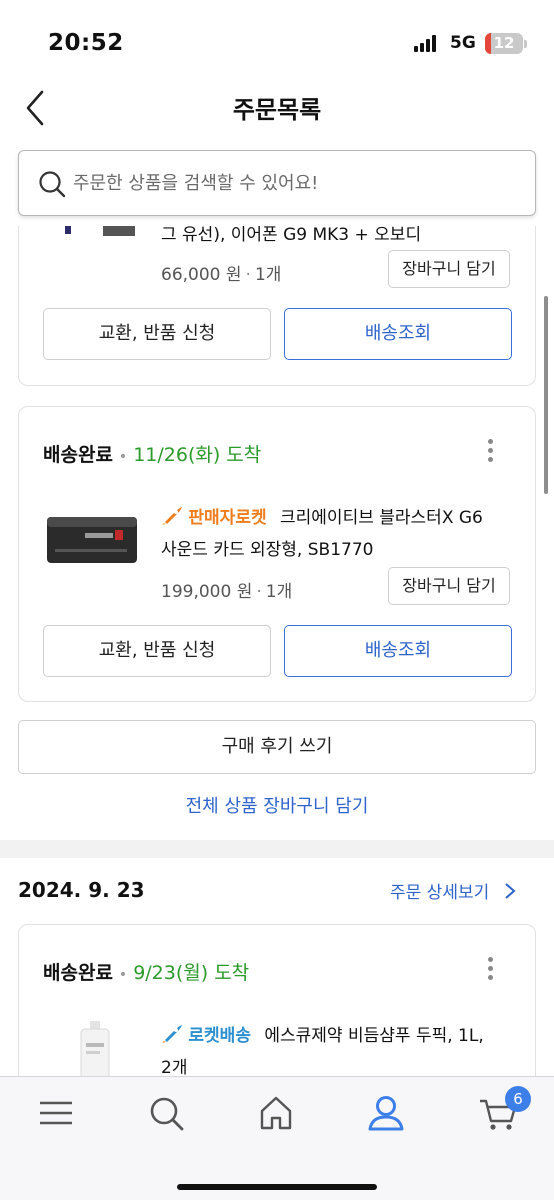 The height and width of the screenshot is (1200, 554). I want to click on product-name: 판매자로켓 크리에이티브 블라스터X G6, so click(322, 515).